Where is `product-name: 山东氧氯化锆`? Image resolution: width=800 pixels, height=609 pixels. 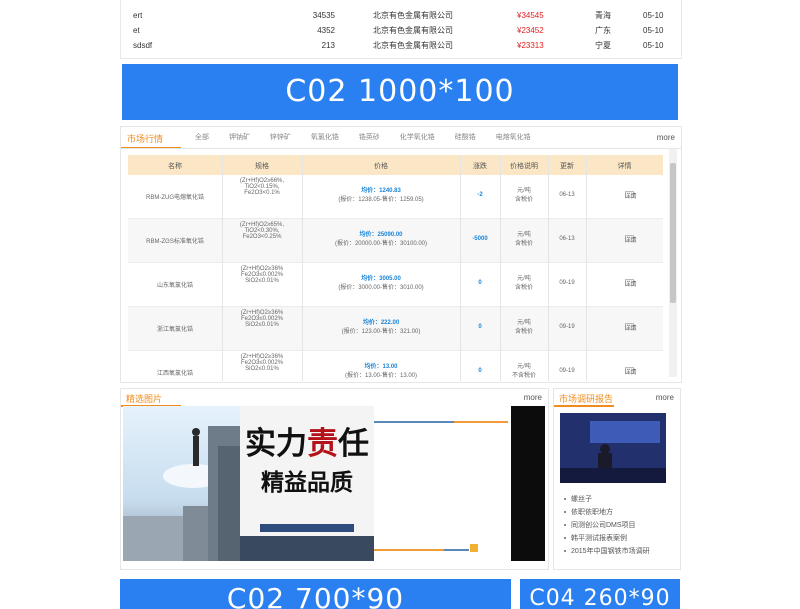 product-name: 山东氧氯化锆 is located at coordinates (175, 284).